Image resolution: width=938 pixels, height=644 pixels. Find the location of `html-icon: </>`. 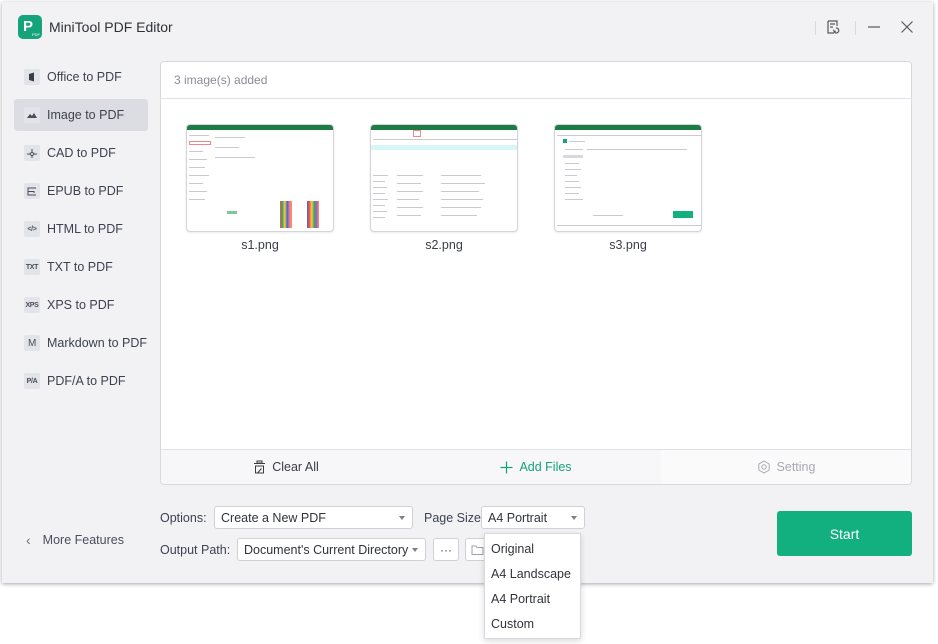

html-icon: </> is located at coordinates (32, 229).